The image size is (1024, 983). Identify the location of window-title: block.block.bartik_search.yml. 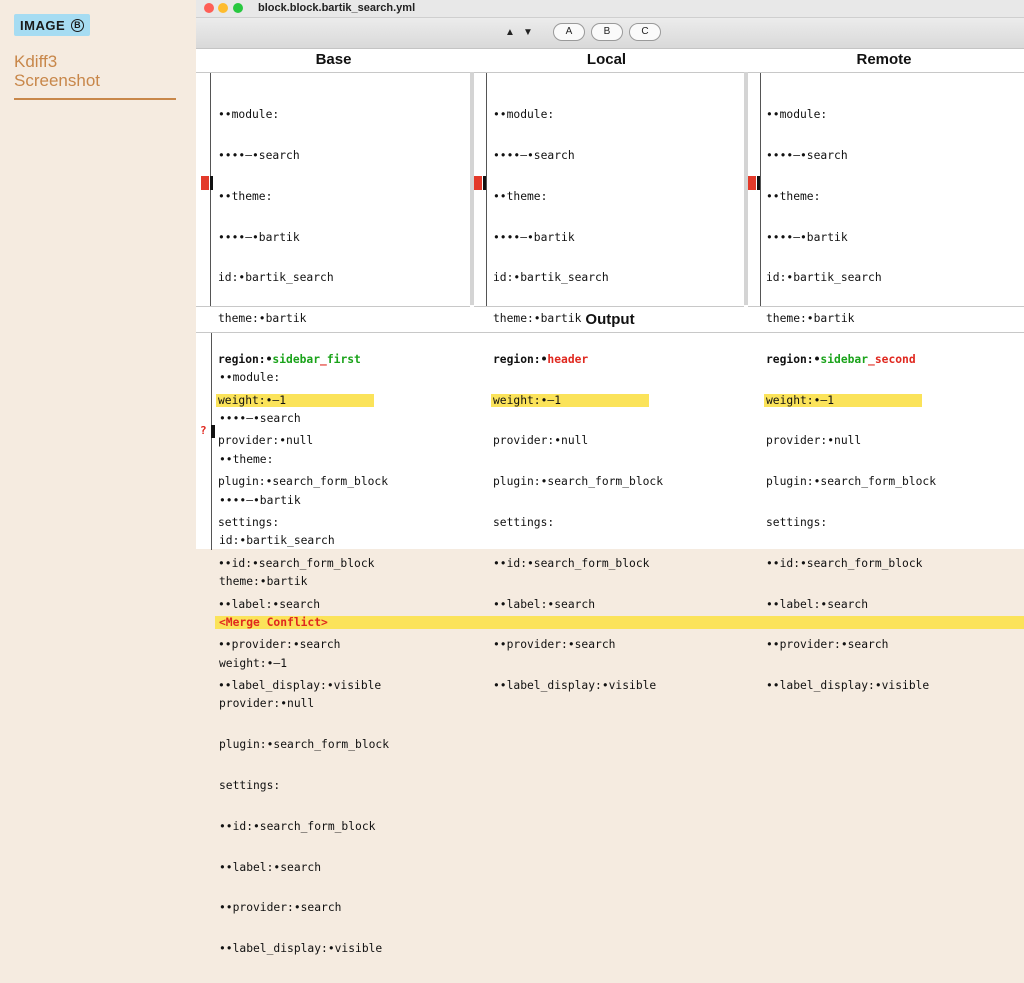
(337, 8).